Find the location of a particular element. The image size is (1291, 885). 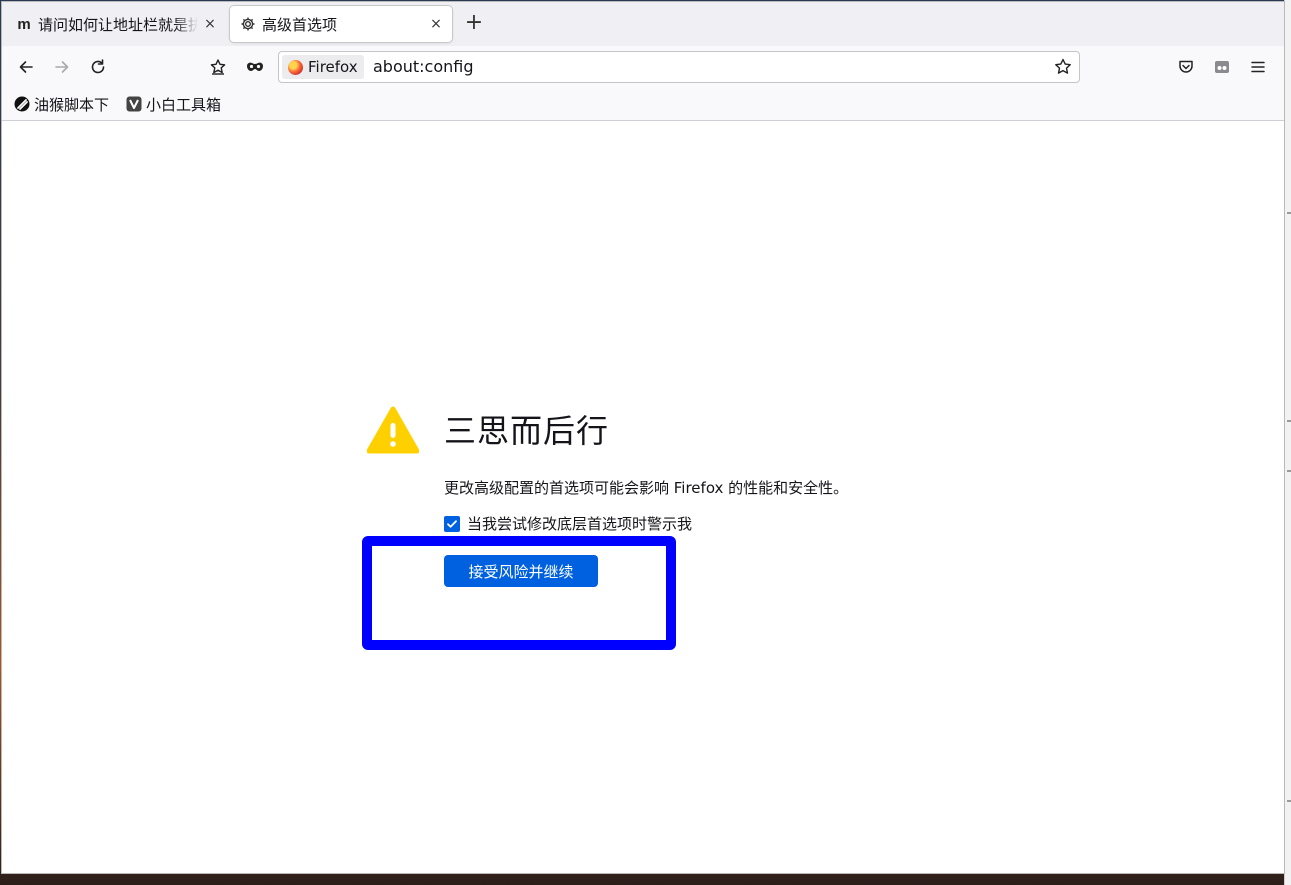

hamburger-menu-icon is located at coordinates (1258, 67).